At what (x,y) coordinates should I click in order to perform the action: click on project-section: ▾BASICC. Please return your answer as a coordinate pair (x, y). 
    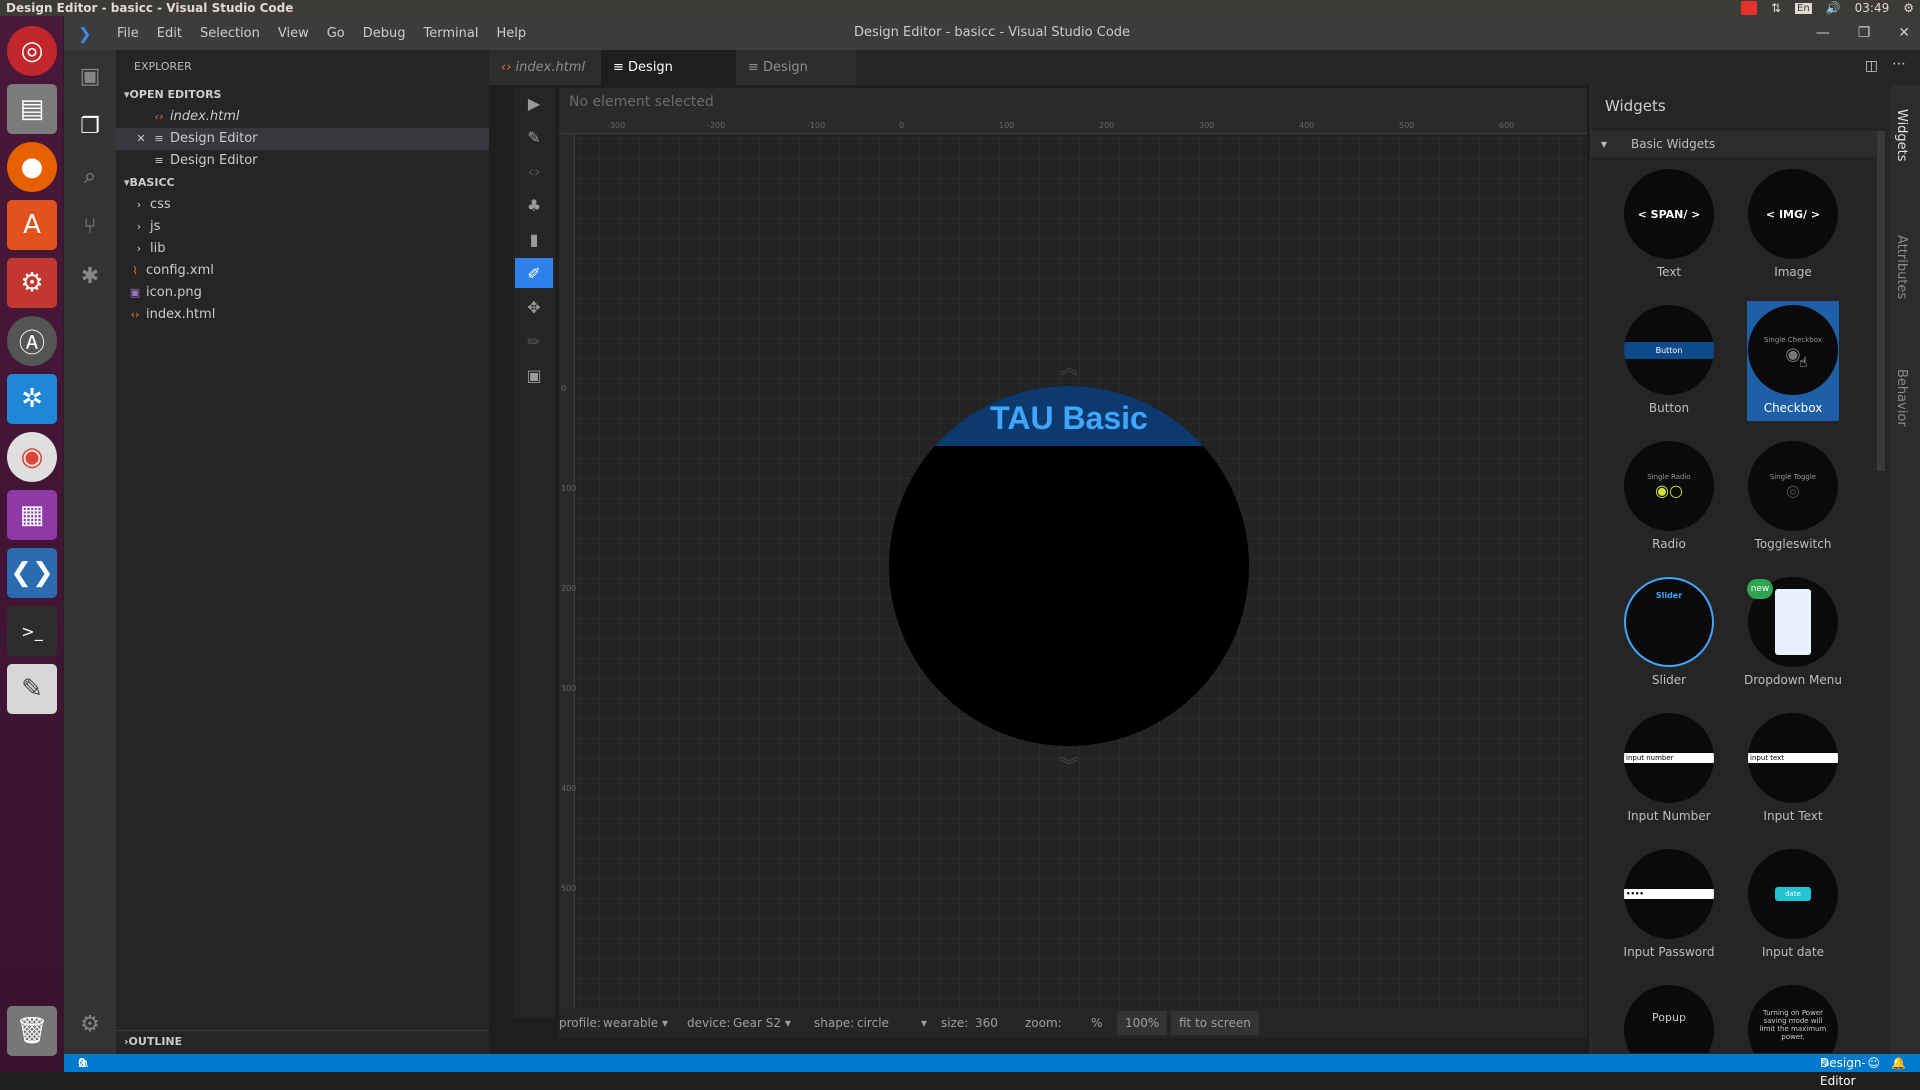
    Looking at the image, I should click on (302, 183).